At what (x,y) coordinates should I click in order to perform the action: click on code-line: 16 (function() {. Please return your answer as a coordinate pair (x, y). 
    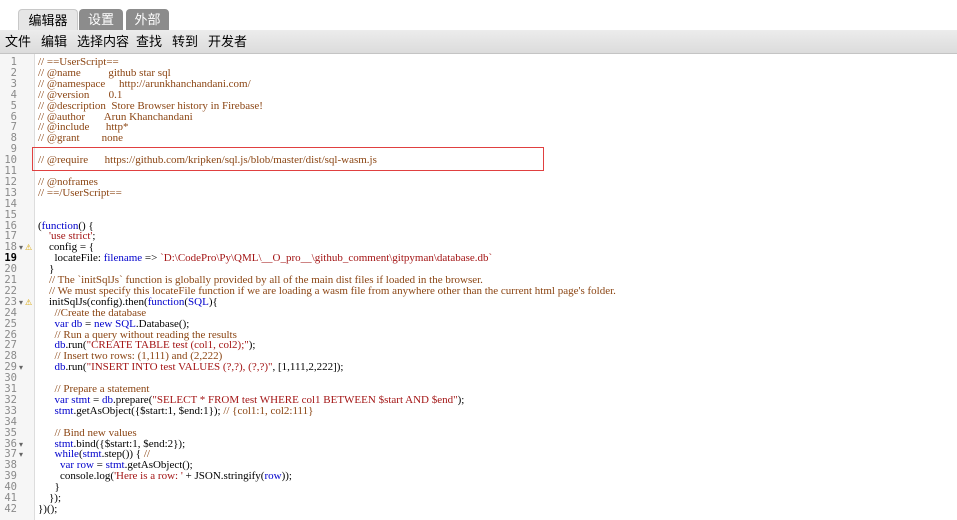
    Looking at the image, I should click on (478, 226).